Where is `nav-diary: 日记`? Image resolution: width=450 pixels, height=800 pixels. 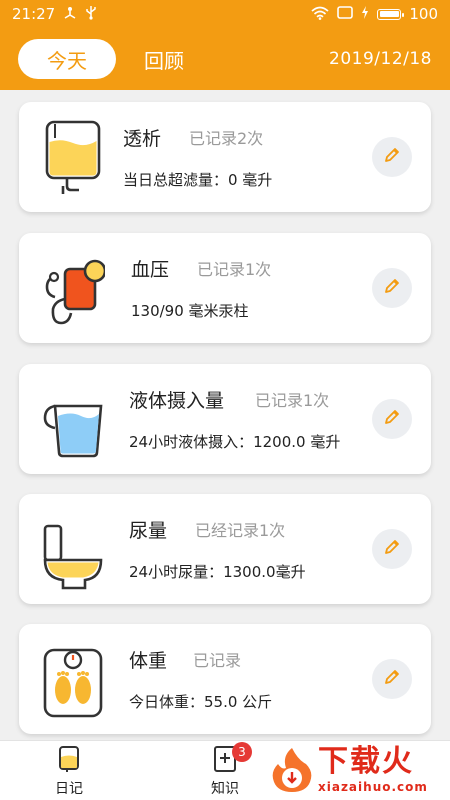
nav-diary: 日记 is located at coordinates (69, 772).